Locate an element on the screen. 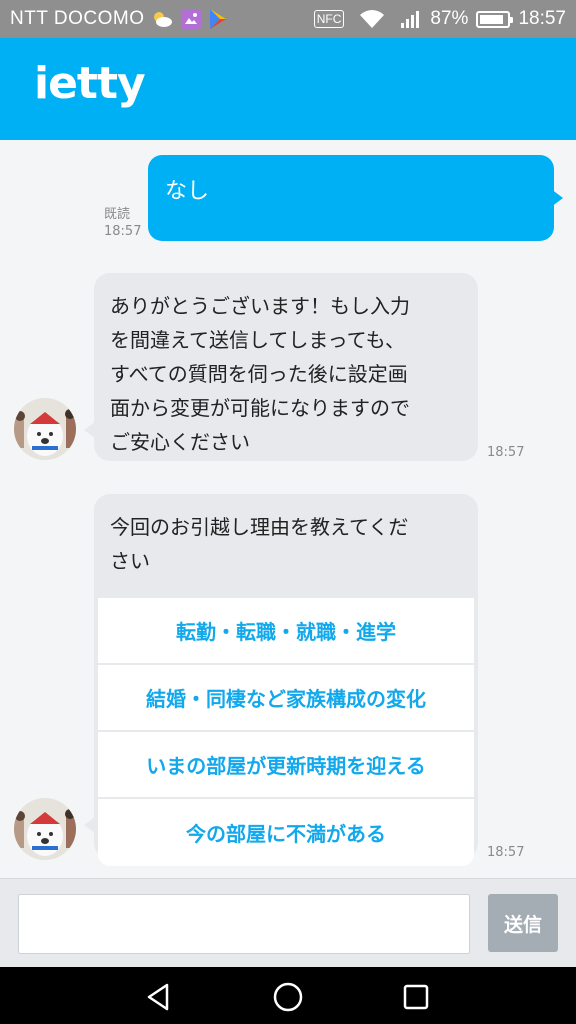 This screenshot has width=576, height=1024. home-icon is located at coordinates (288, 997).